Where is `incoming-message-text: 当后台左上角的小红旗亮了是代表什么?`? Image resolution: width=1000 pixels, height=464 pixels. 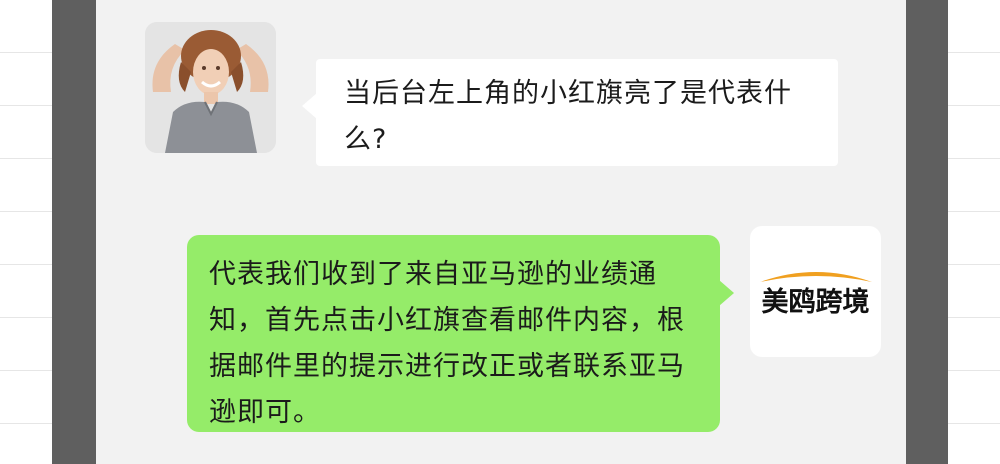 incoming-message-text: 当后台左上角的小红旗亮了是代表什么? is located at coordinates (568, 116).